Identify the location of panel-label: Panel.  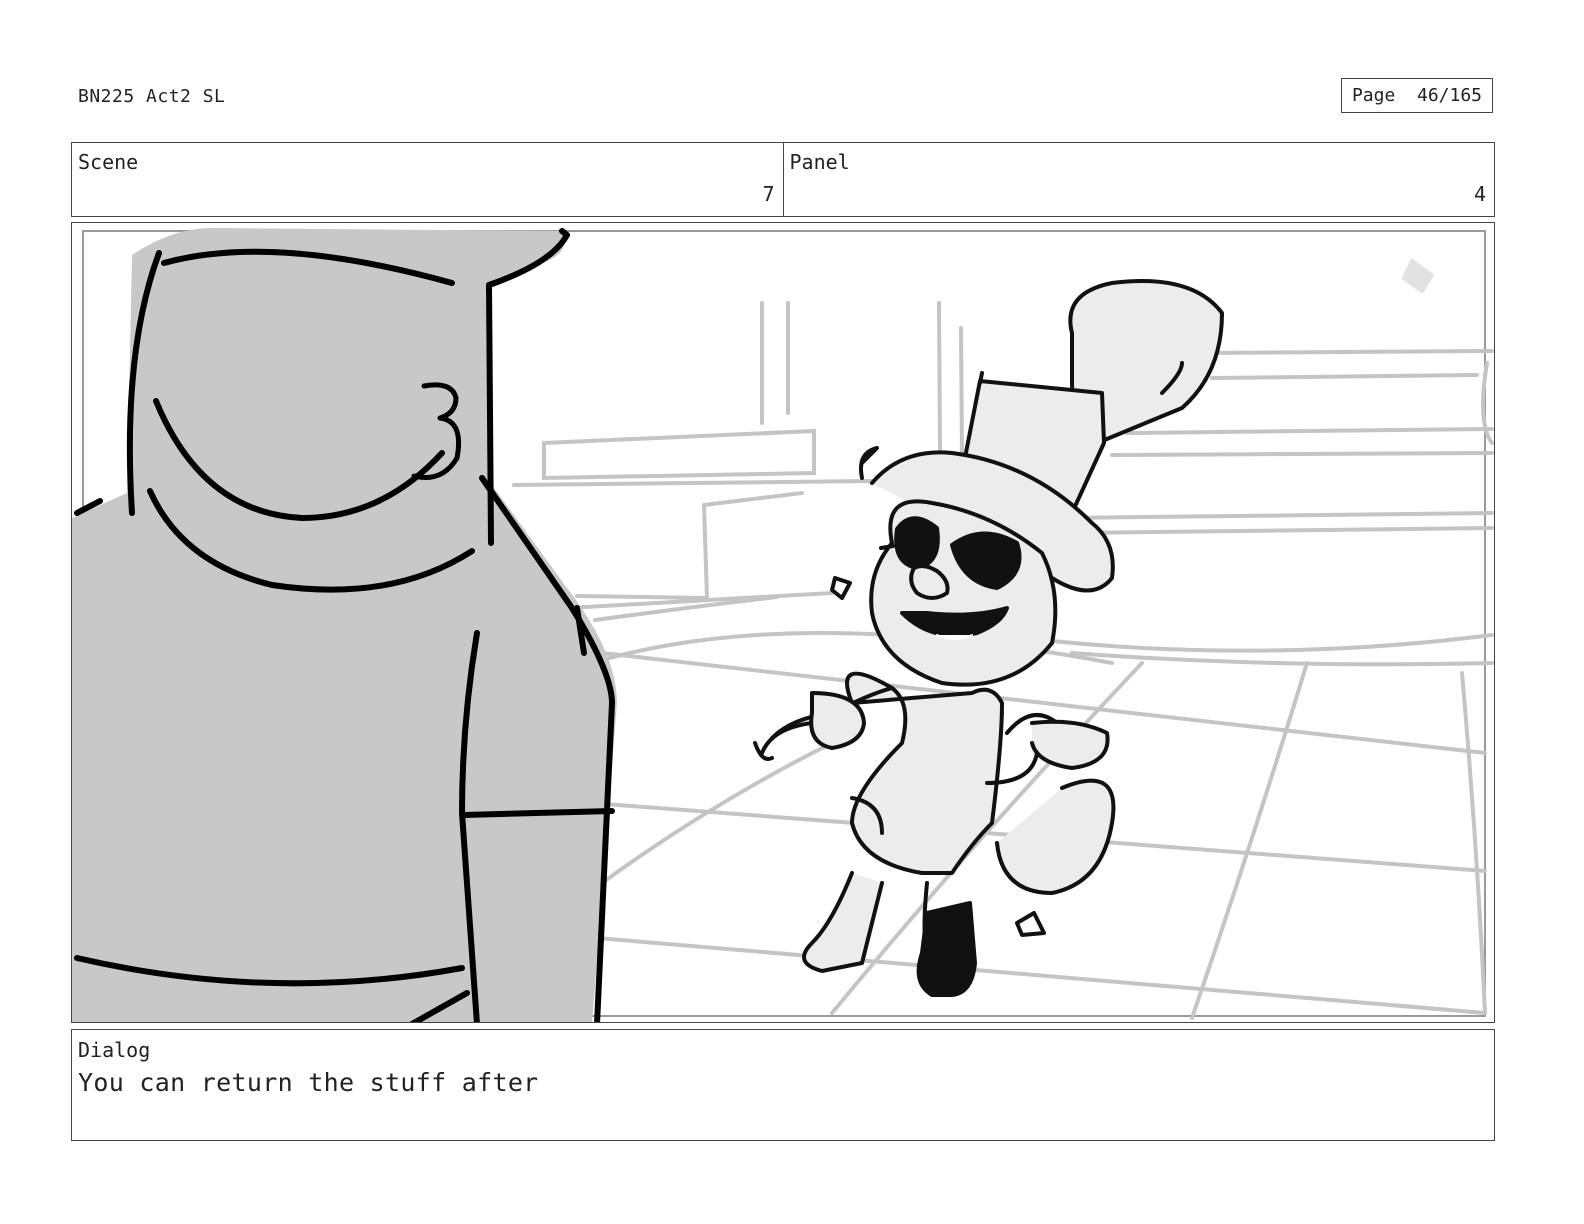
(819, 162).